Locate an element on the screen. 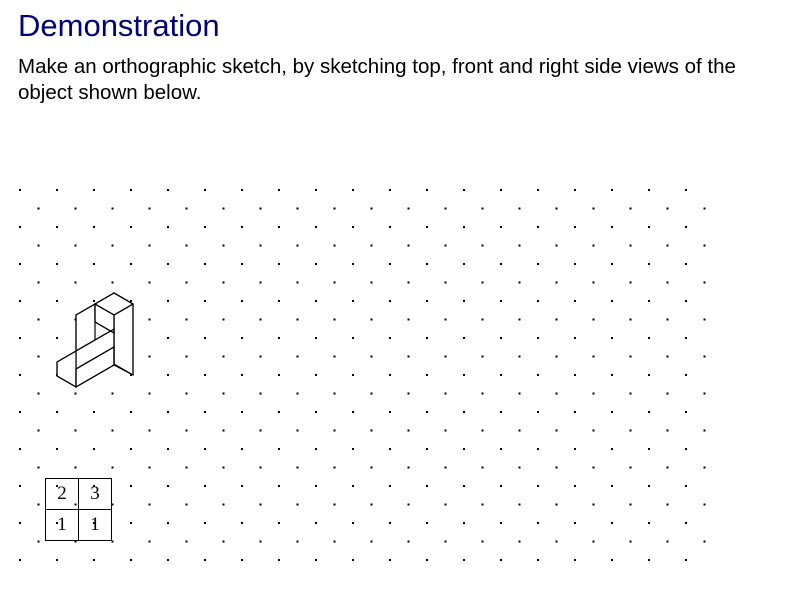 The height and width of the screenshot is (612, 792). cell-r0c1: 3 is located at coordinates (95, 494).